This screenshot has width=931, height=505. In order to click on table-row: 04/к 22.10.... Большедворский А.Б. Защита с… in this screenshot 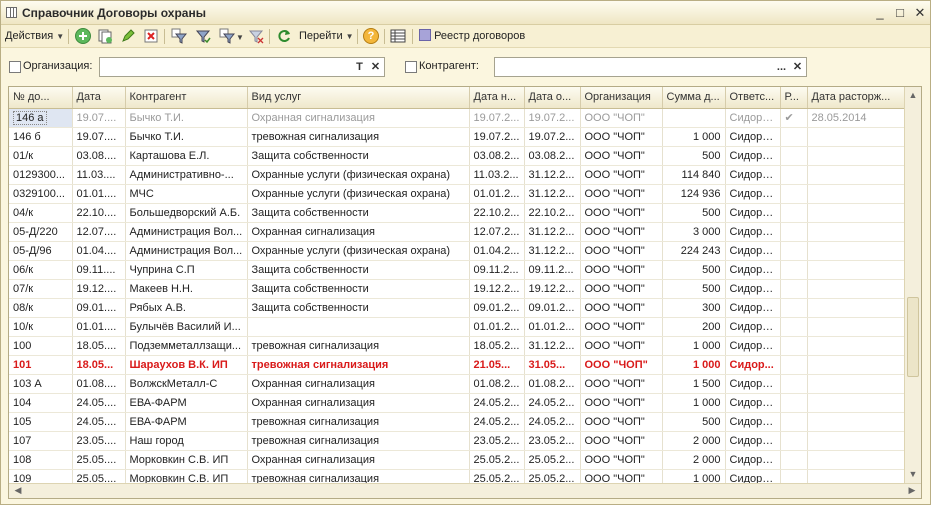, I will do `click(456, 213)`.